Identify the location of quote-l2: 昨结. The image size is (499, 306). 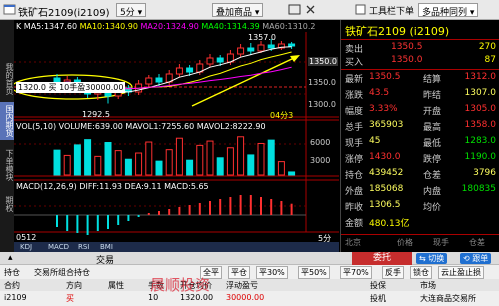
(432, 96).